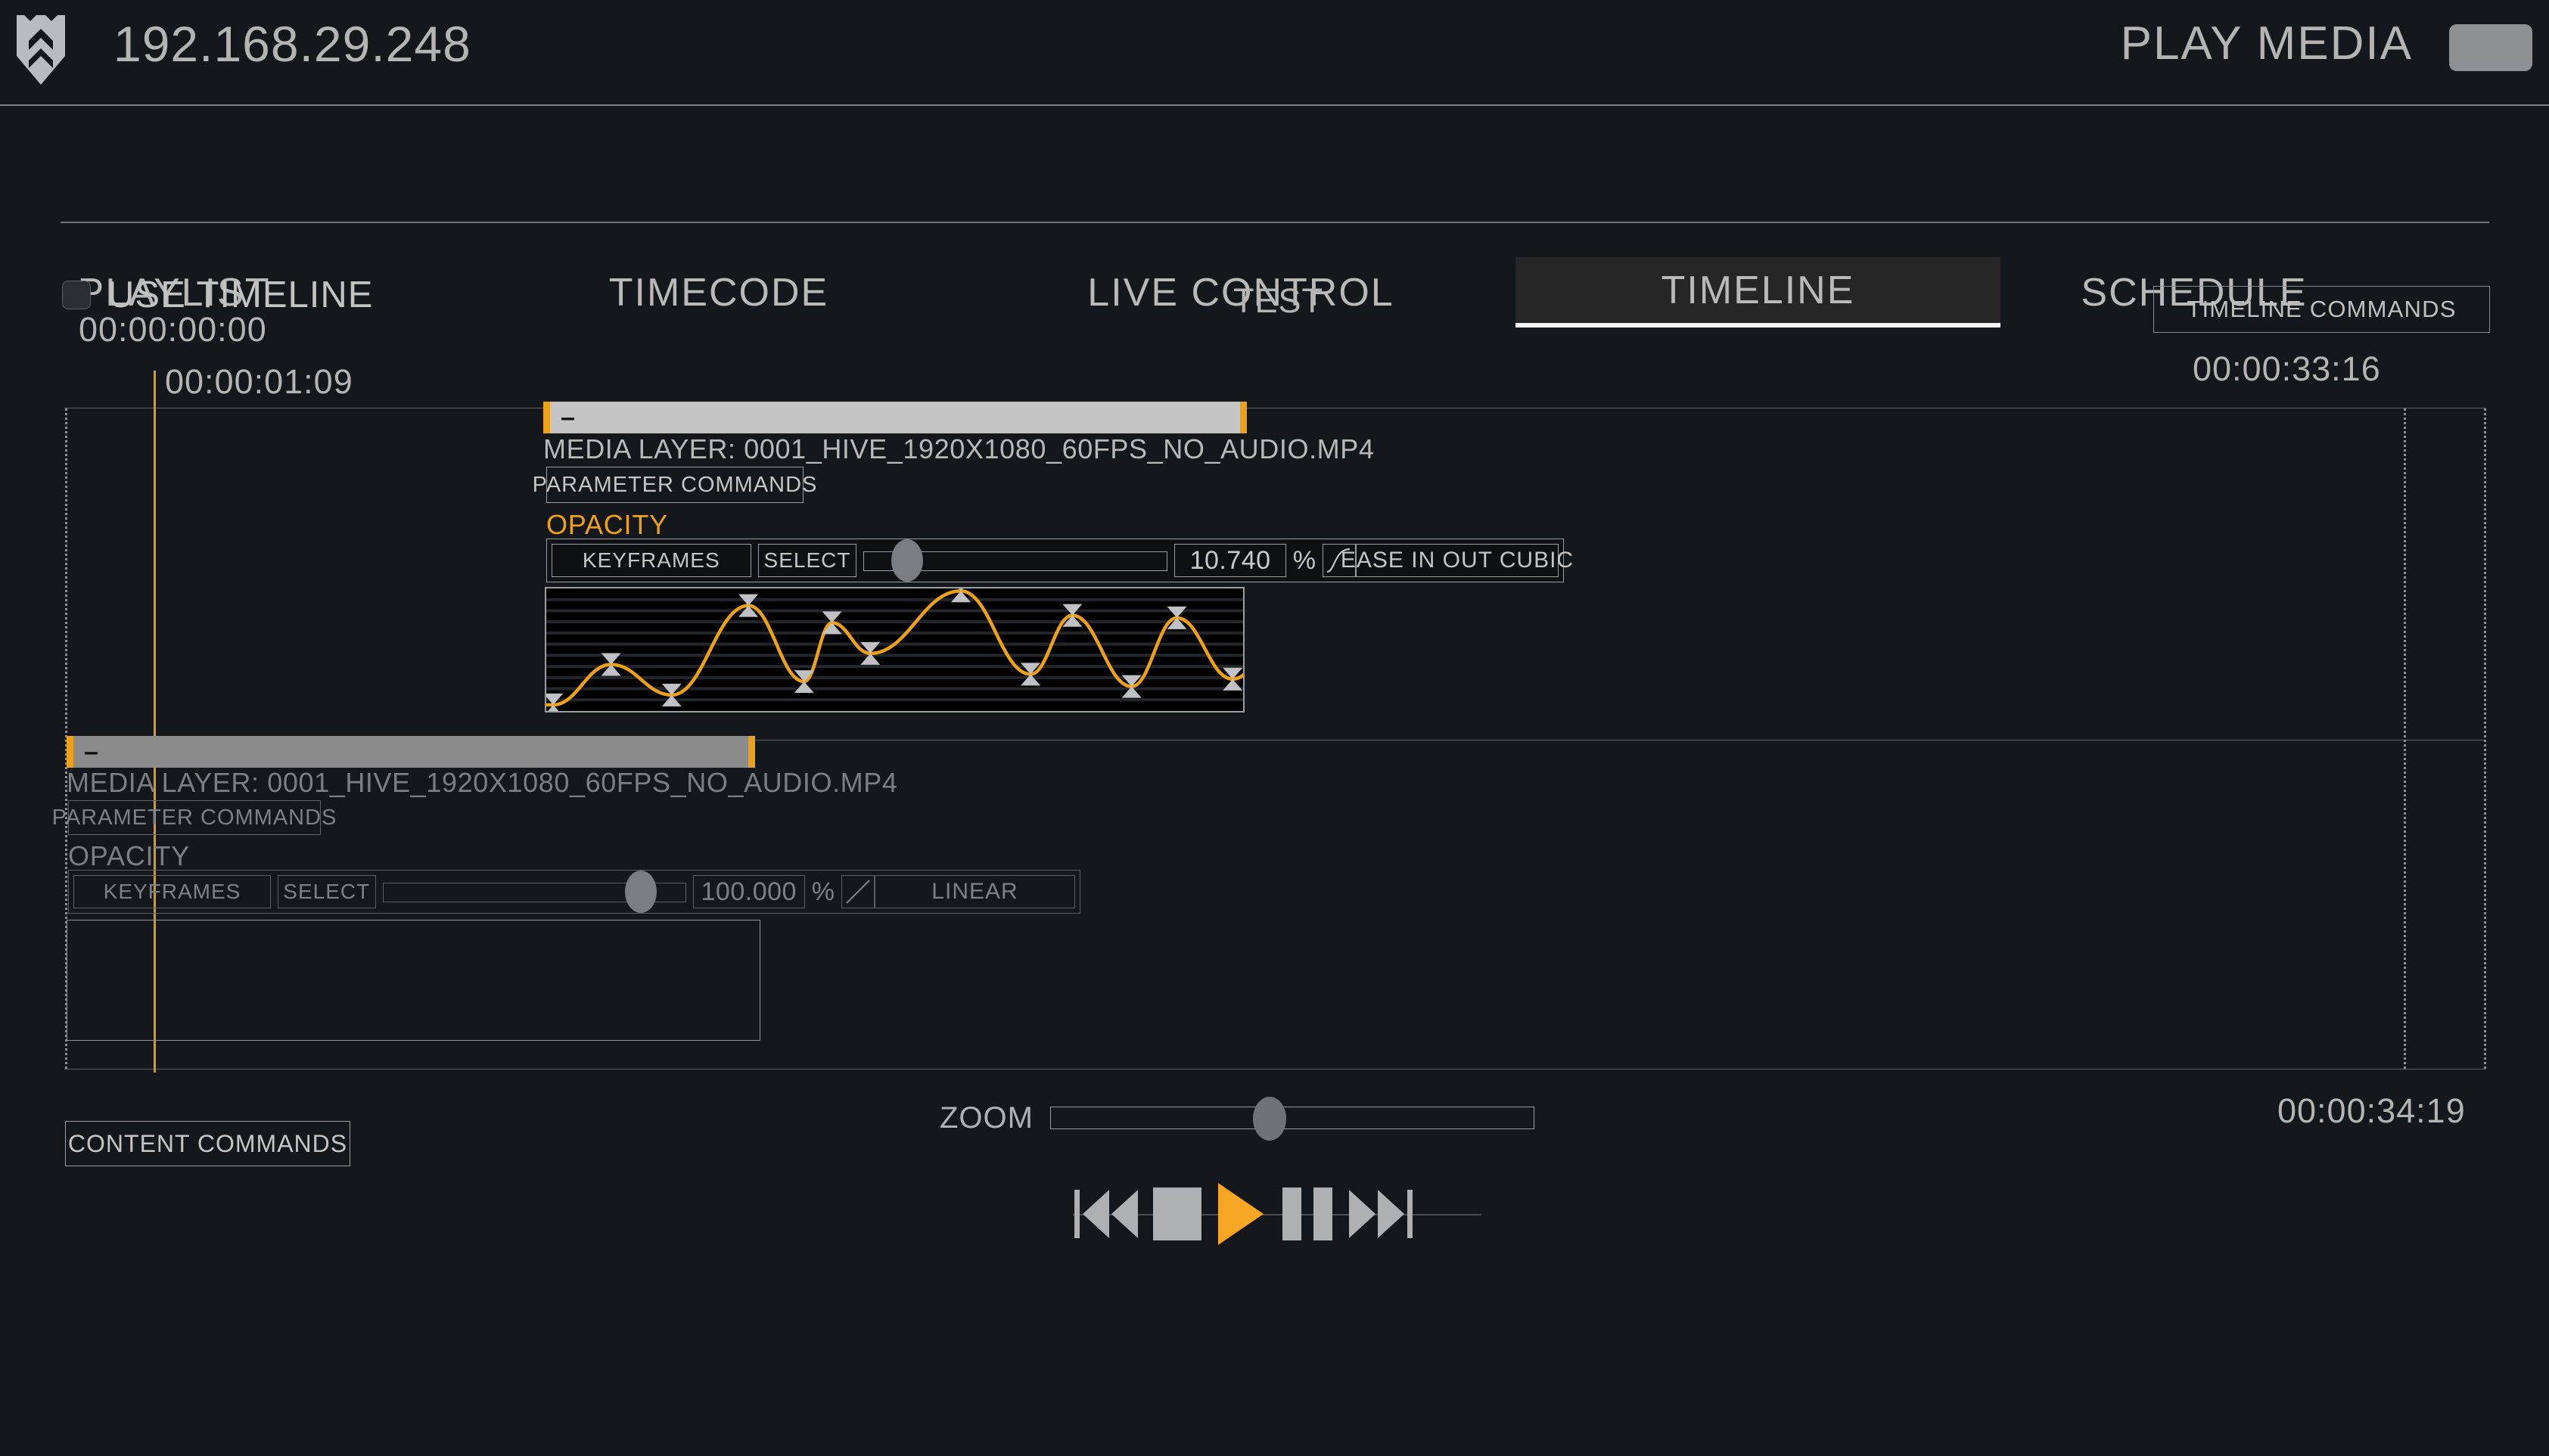  What do you see at coordinates (807, 560) in the screenshot?
I see `layer-1-select-button: SELECT` at bounding box center [807, 560].